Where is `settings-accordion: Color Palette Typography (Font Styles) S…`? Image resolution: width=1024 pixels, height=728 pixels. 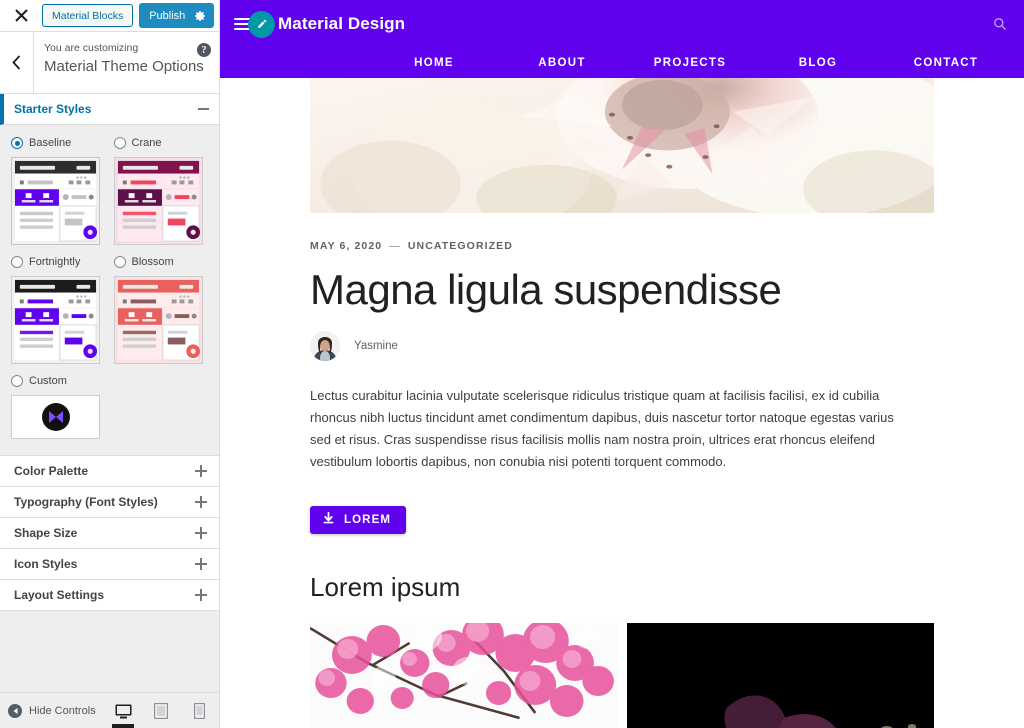
settings-accordion: Color Palette Typography (Font Styles) S… is located at coordinates (109, 533).